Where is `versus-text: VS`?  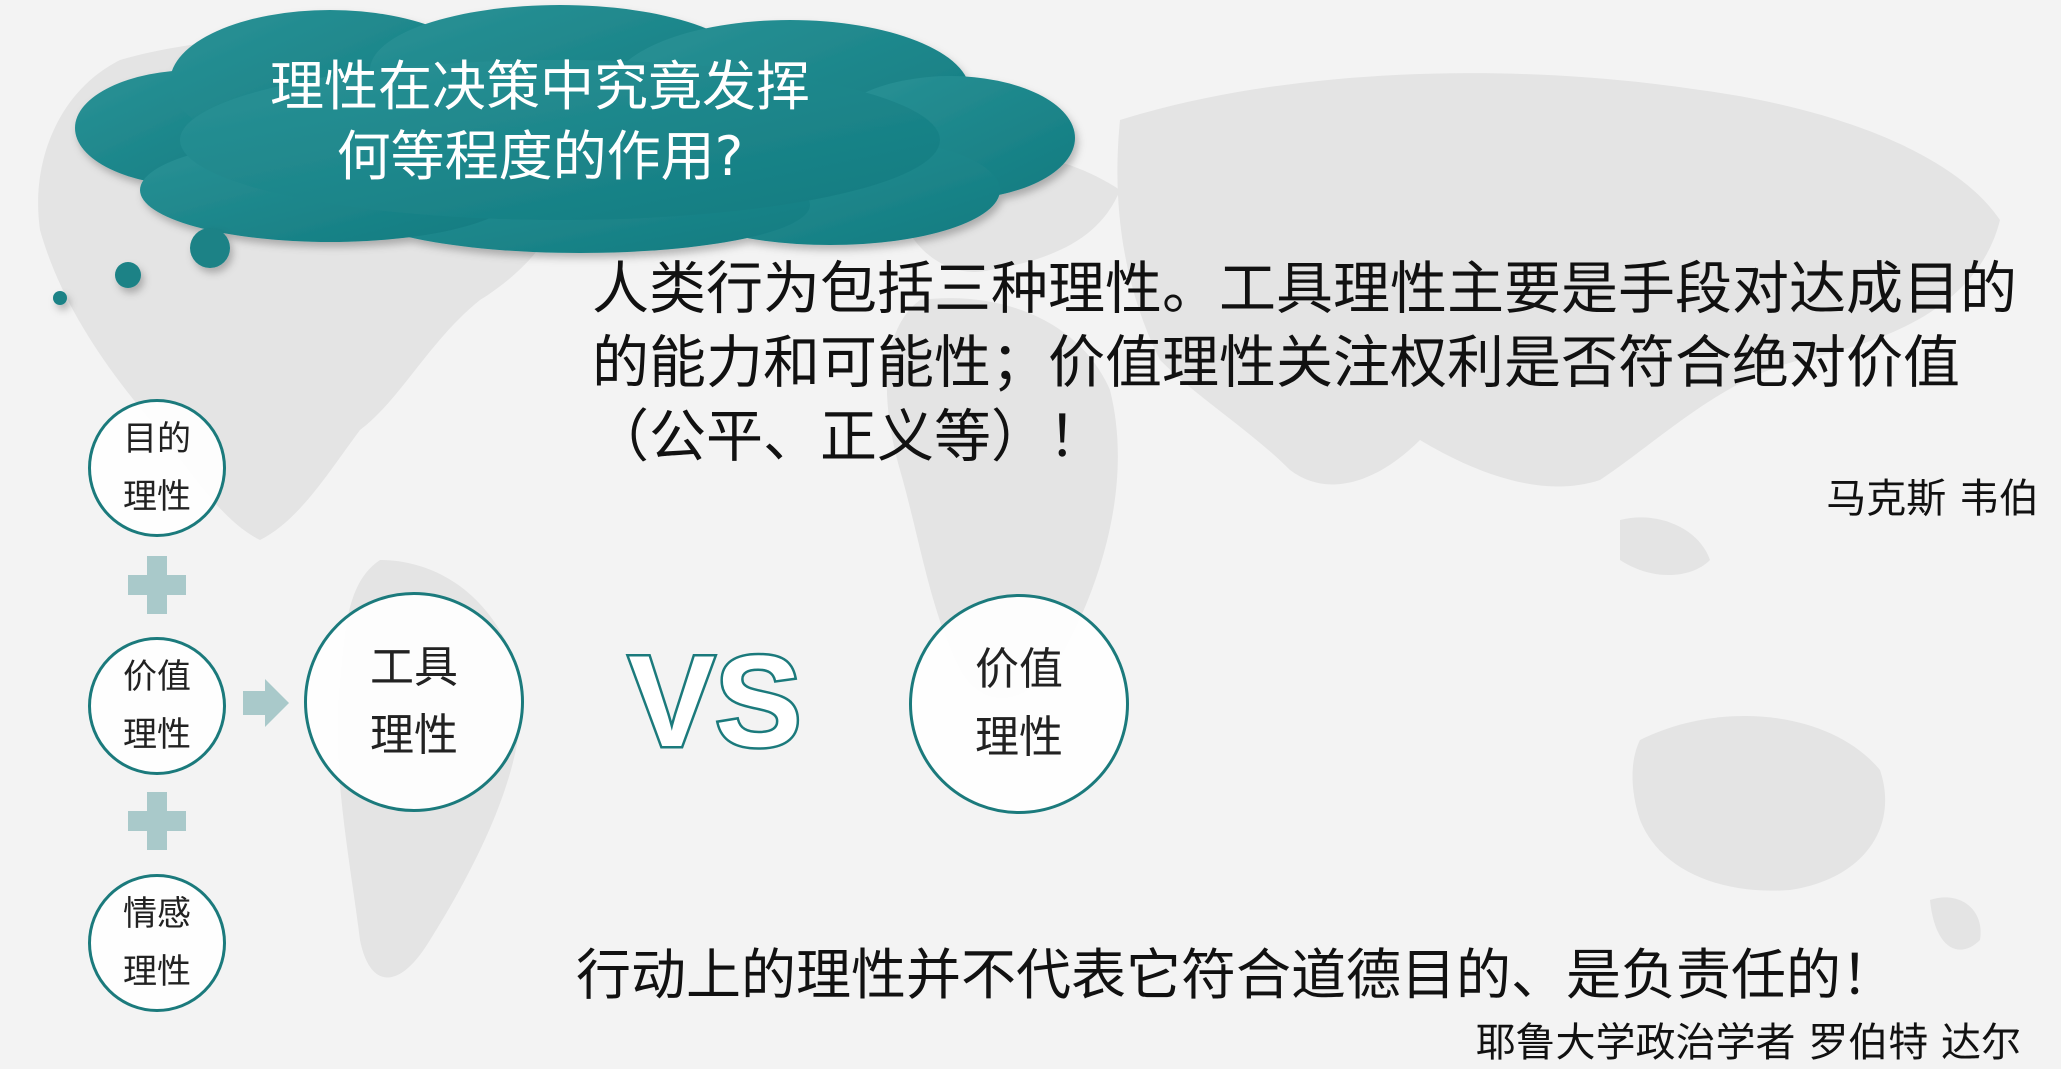
versus-text: VS is located at coordinates (714, 698).